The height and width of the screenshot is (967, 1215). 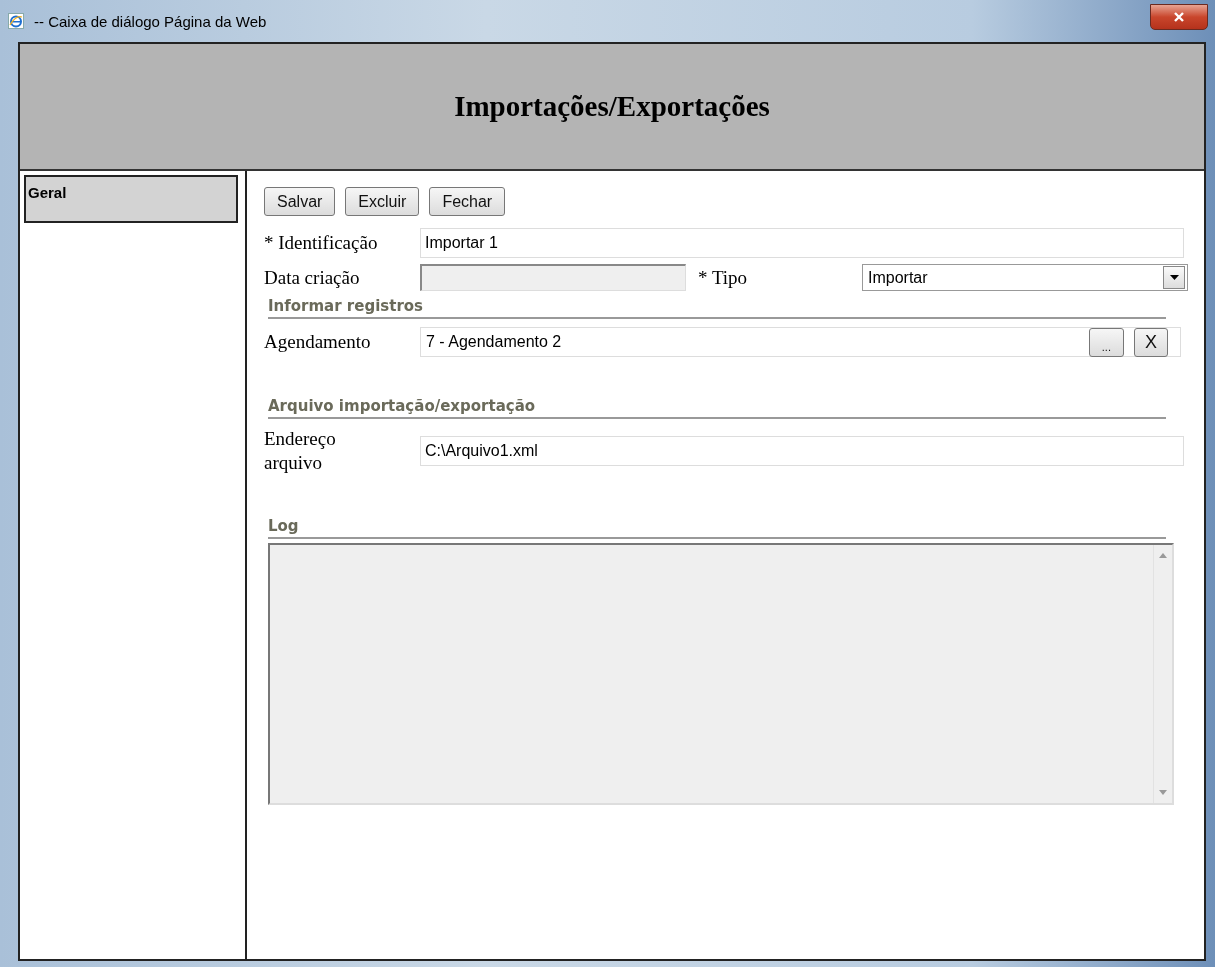 I want to click on input-field: Importar 1, so click(x=802, y=243).